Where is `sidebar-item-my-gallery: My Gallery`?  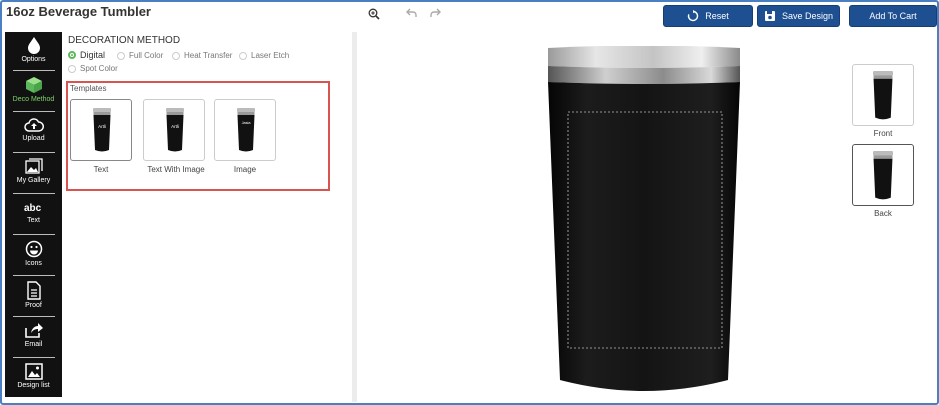
sidebar-item-my-gallery: My Gallery is located at coordinates (33, 173).